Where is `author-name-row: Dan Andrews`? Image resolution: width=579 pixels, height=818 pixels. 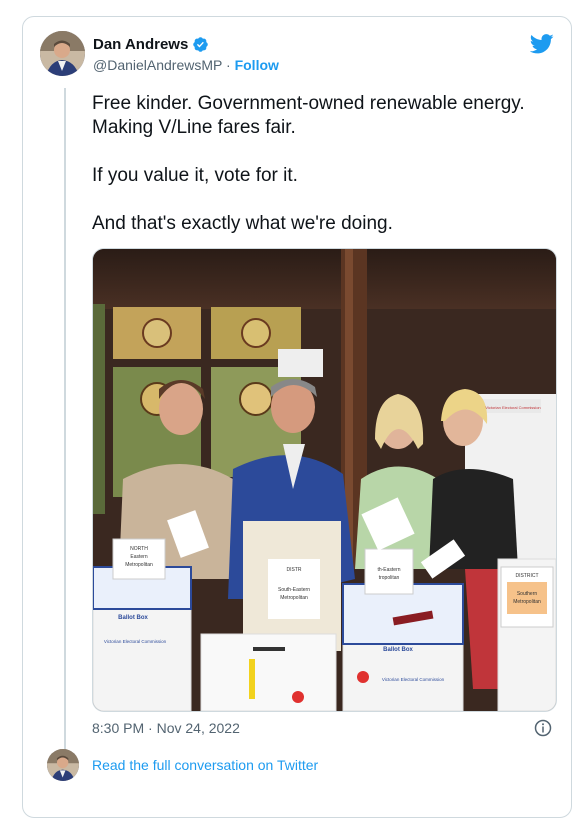 author-name-row: Dan Andrews is located at coordinates (151, 44).